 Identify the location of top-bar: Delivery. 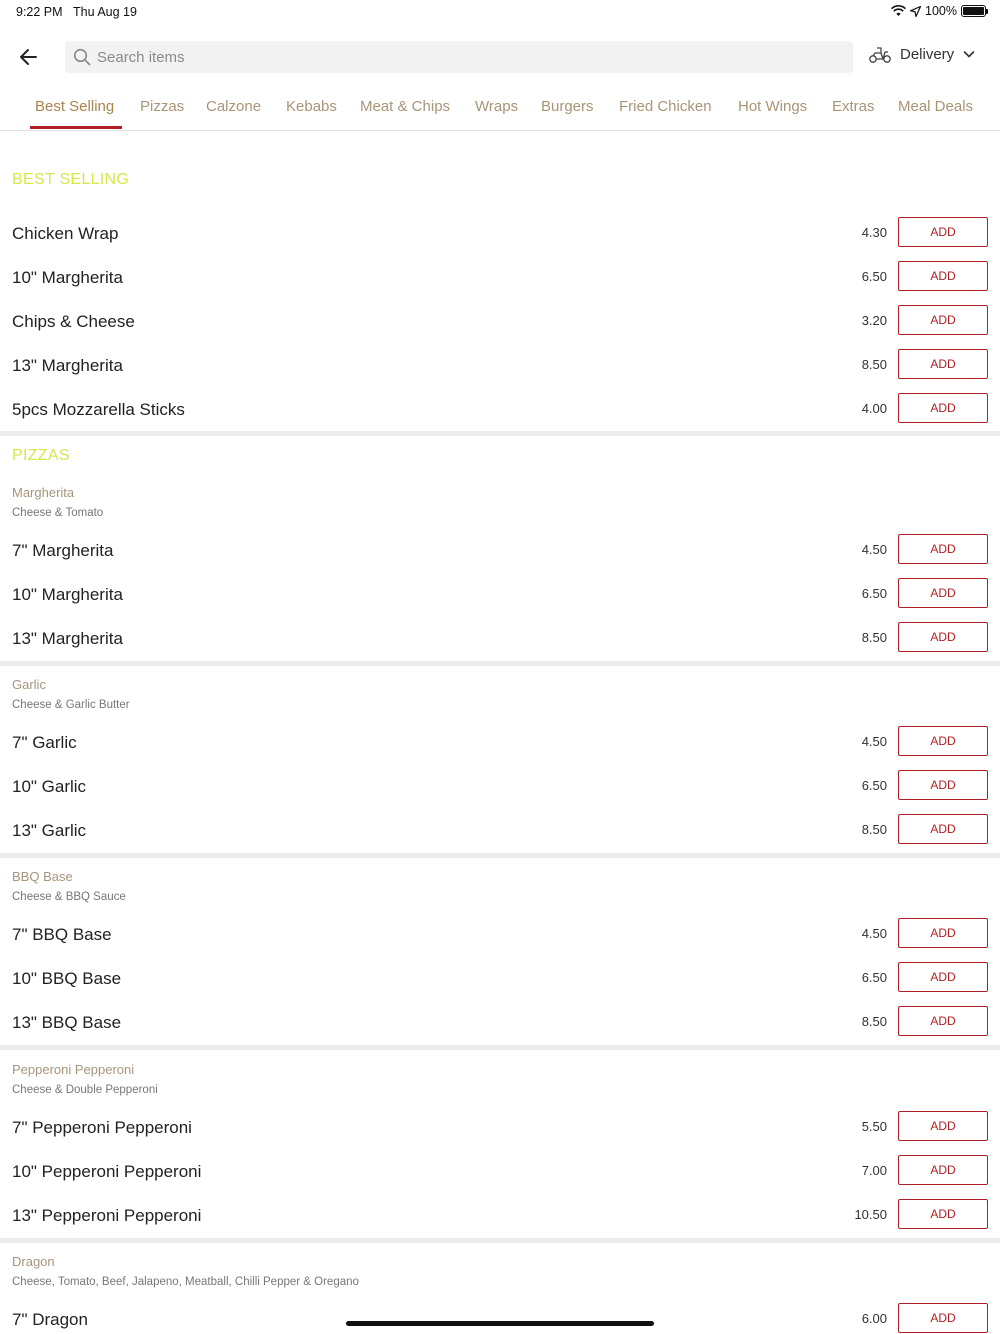
(500, 57).